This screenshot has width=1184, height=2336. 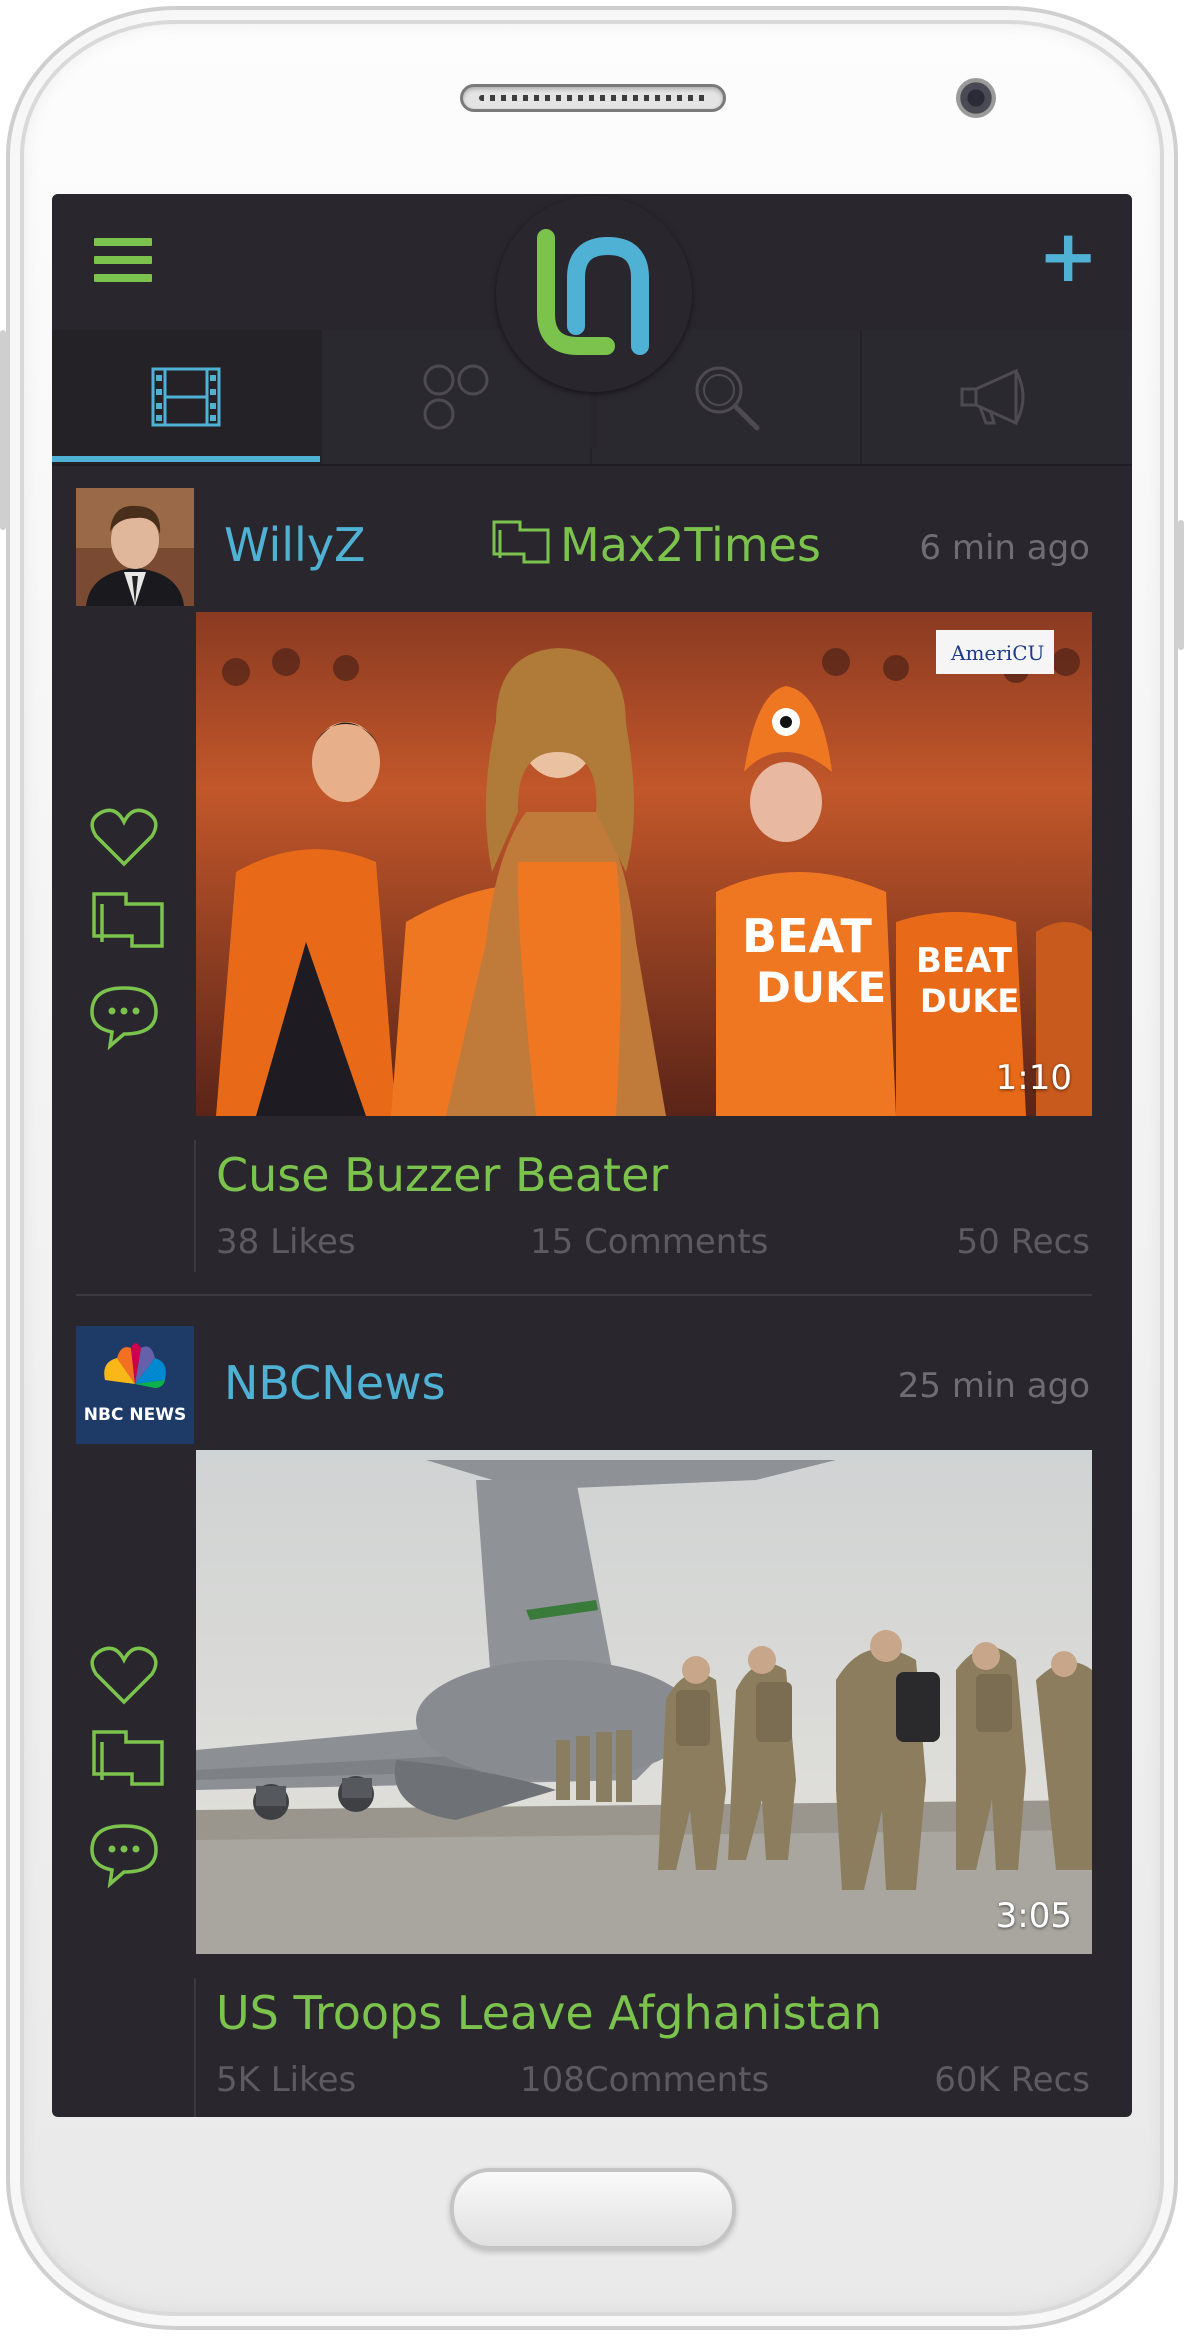 I want to click on post-time: 6 min ago, so click(x=1004, y=548).